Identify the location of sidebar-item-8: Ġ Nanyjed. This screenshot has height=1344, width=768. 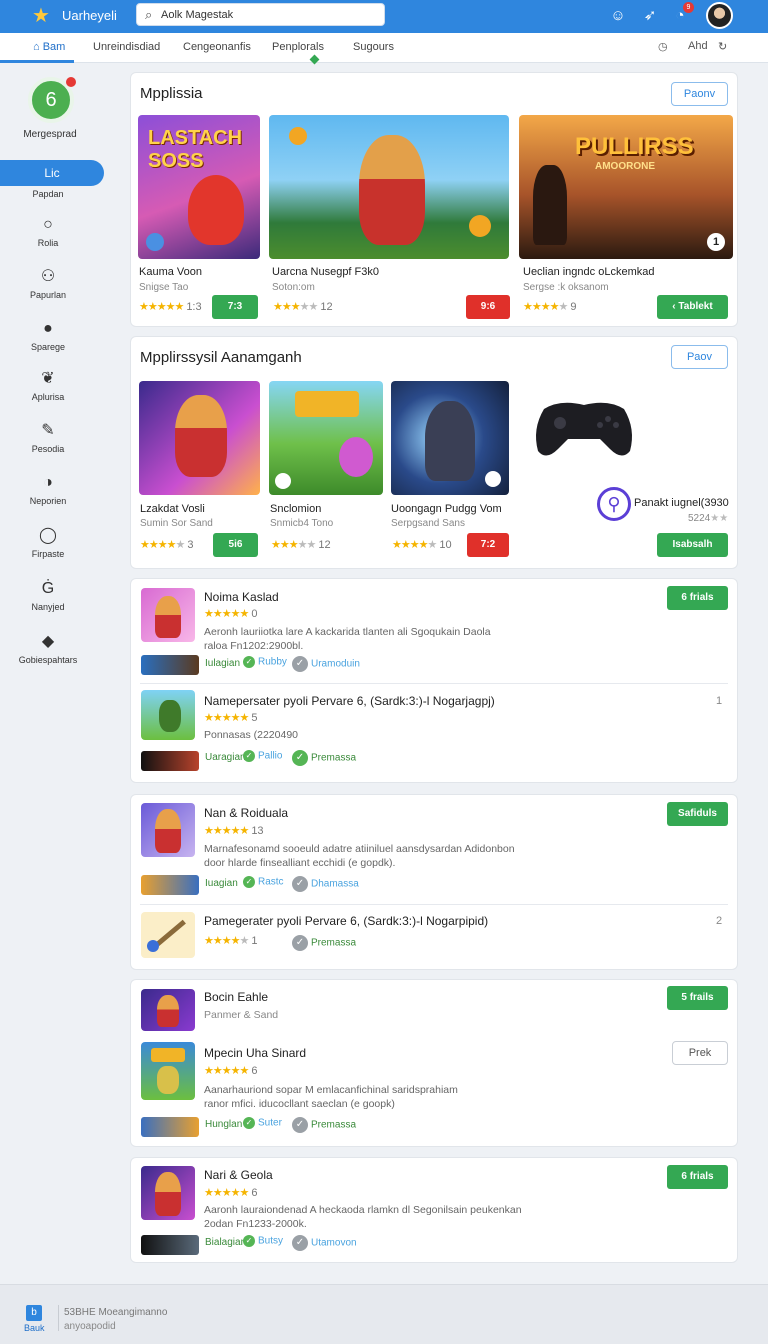
(48, 595).